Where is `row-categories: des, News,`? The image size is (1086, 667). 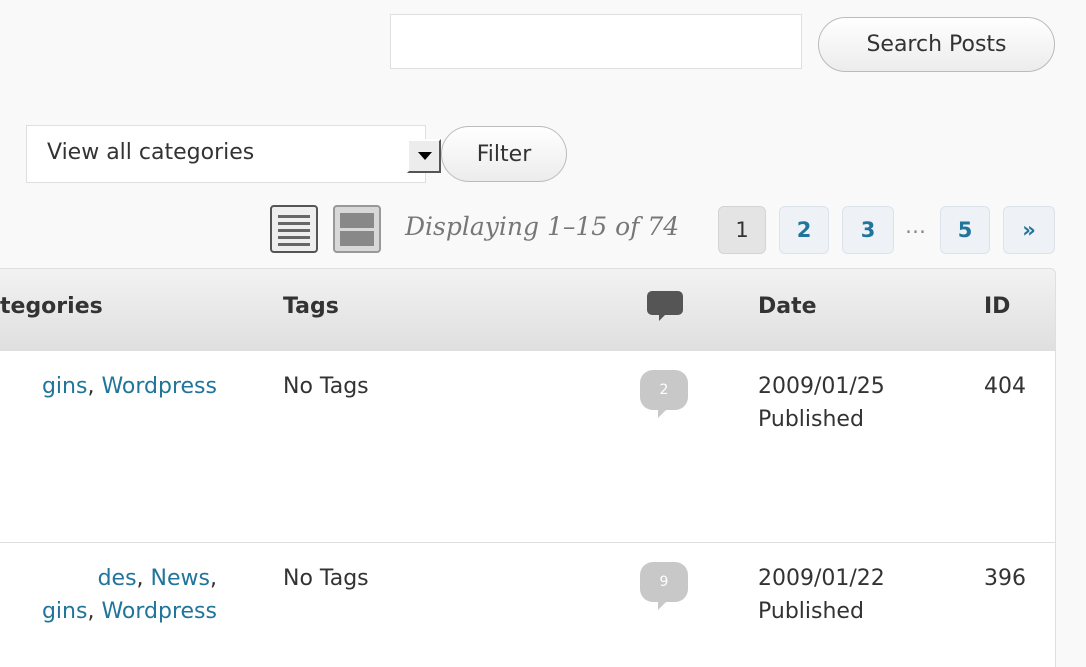
row-categories: des, News, is located at coordinates (157, 578).